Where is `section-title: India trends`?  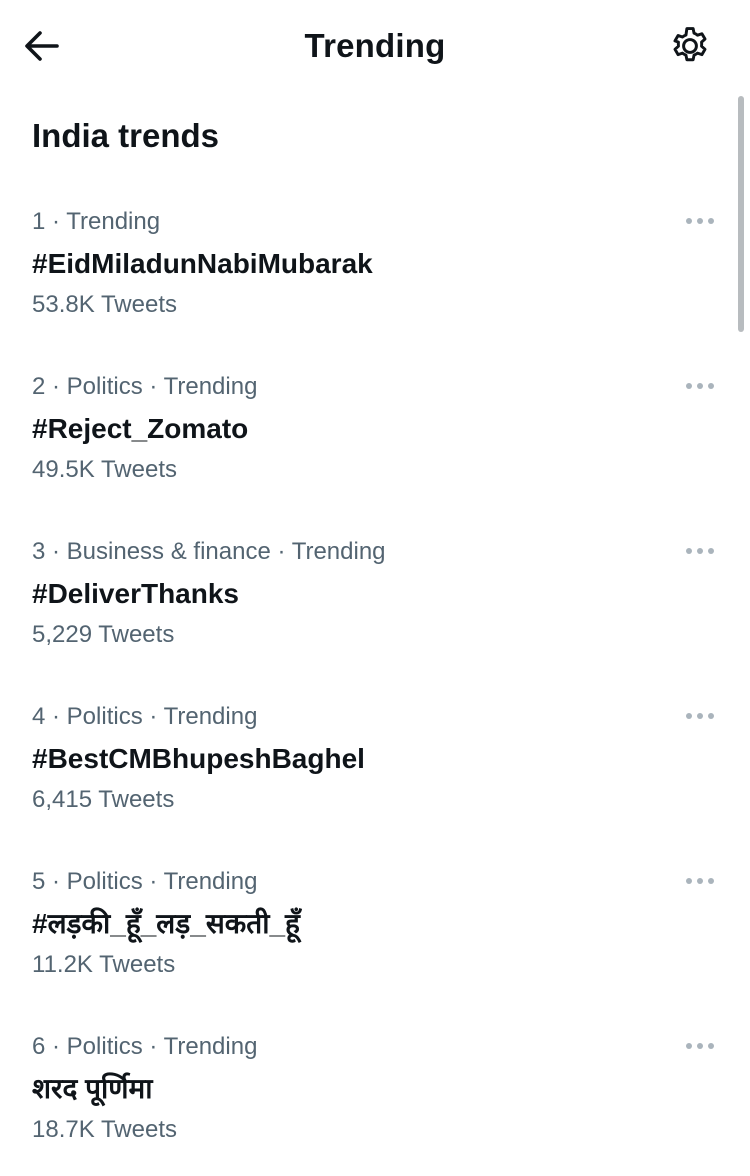 section-title: India trends is located at coordinates (126, 135).